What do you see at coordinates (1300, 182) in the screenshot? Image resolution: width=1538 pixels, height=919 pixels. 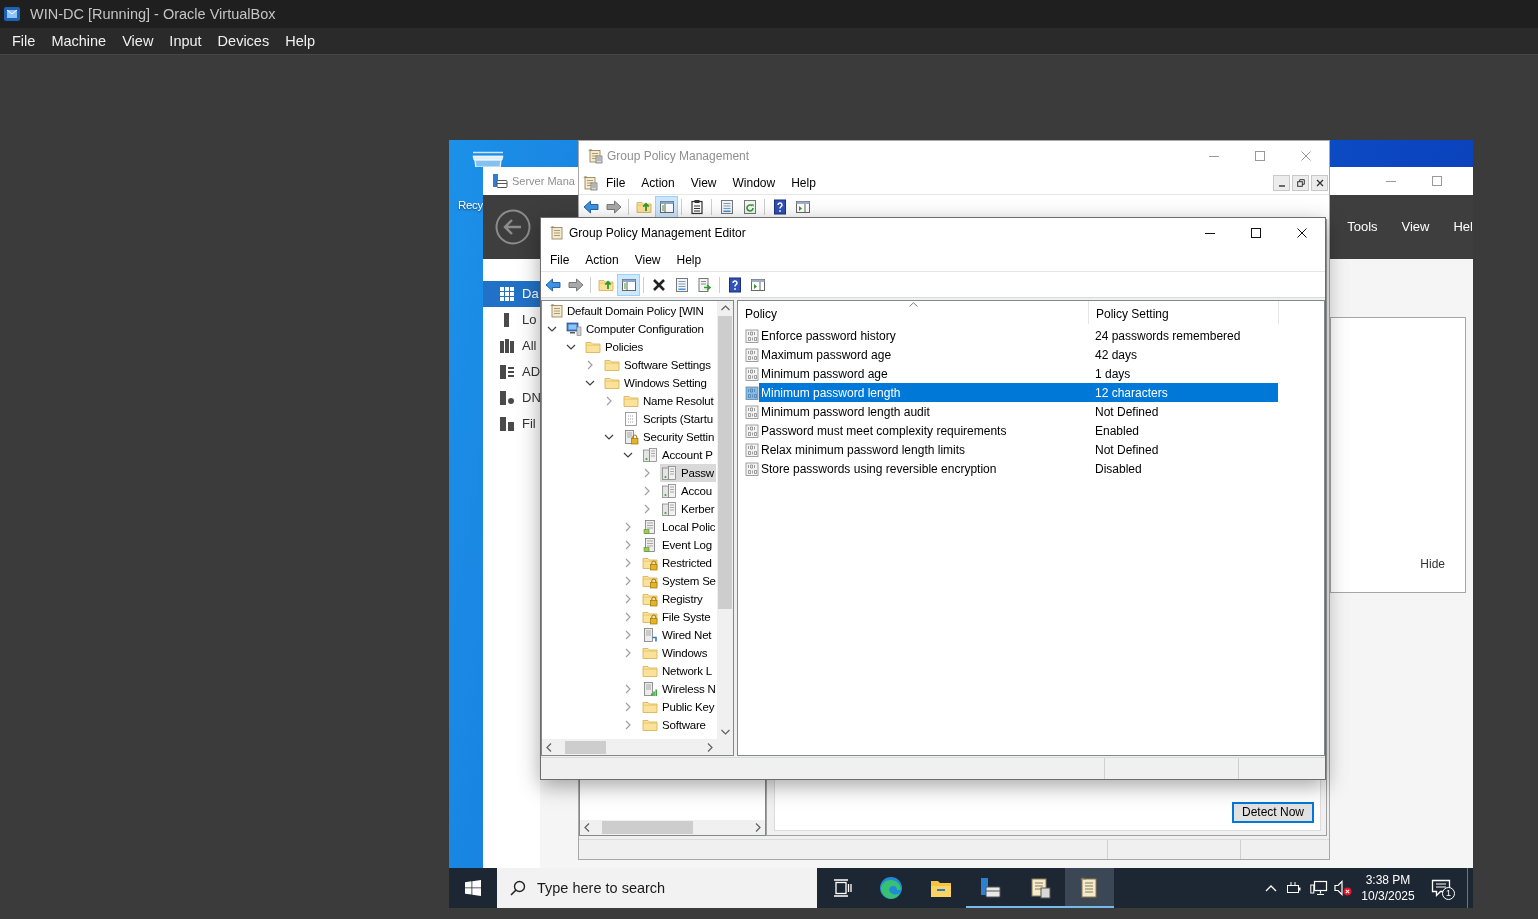 I see `restore-button` at bounding box center [1300, 182].